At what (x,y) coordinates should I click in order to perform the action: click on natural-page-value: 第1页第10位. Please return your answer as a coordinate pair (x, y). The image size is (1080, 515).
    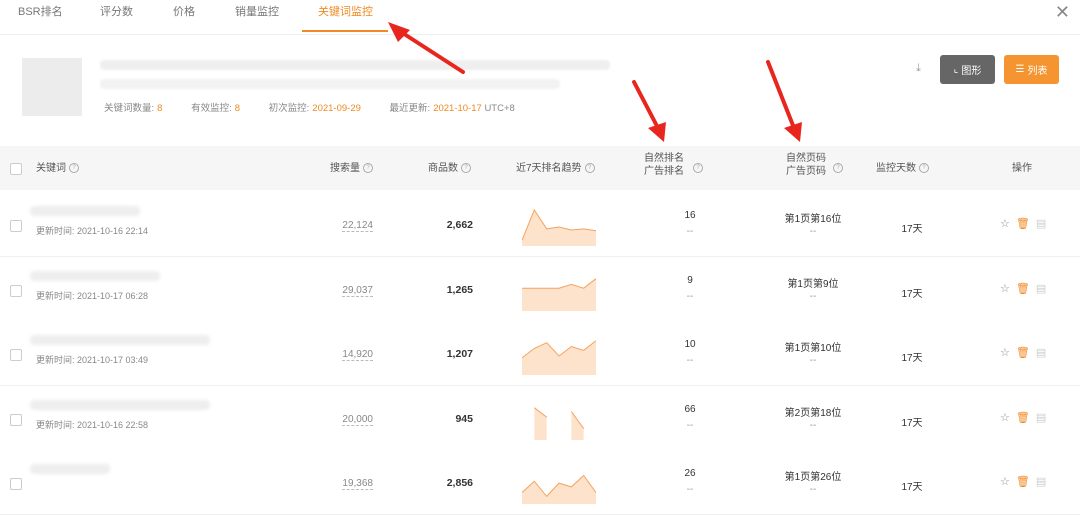
    Looking at the image, I should click on (813, 348).